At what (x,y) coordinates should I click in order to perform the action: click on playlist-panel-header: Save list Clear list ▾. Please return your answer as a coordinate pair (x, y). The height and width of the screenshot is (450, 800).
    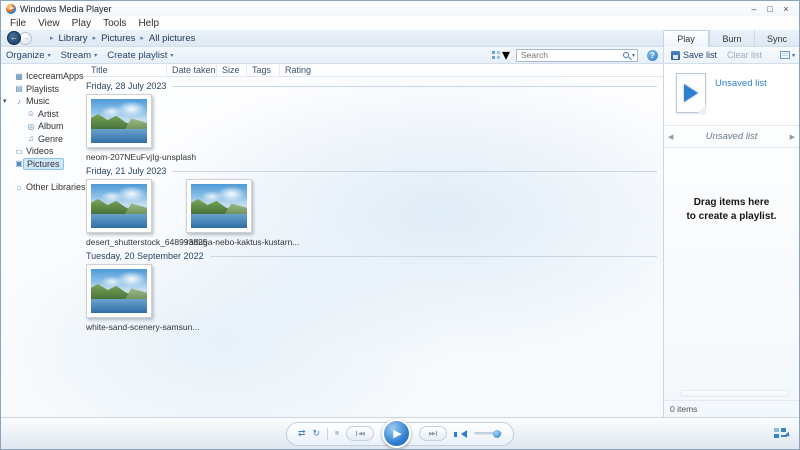
    Looking at the image, I should click on (731, 55).